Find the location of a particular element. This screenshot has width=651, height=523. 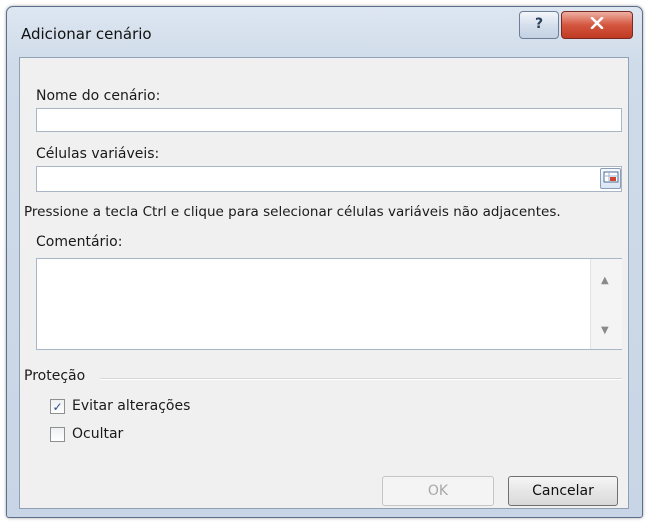

hide-checkbox is located at coordinates (57, 434).